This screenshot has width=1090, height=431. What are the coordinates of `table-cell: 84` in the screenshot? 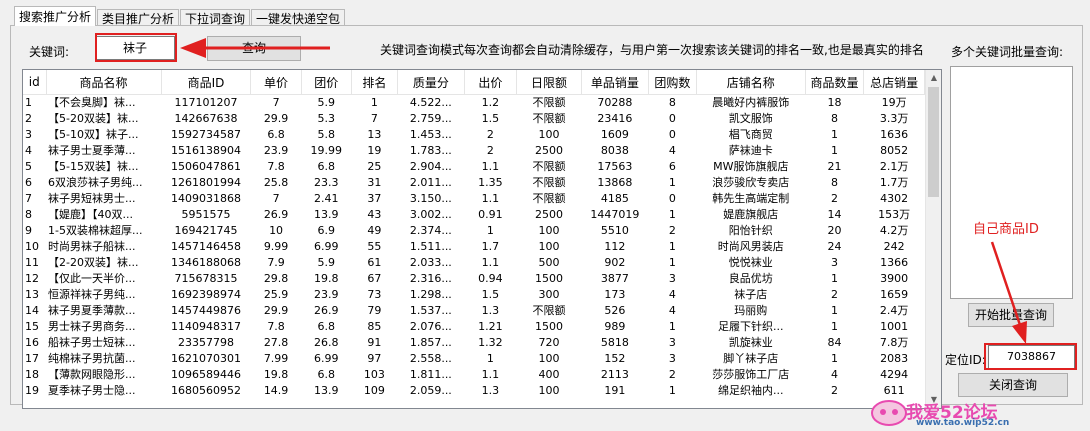 It's located at (834, 342).